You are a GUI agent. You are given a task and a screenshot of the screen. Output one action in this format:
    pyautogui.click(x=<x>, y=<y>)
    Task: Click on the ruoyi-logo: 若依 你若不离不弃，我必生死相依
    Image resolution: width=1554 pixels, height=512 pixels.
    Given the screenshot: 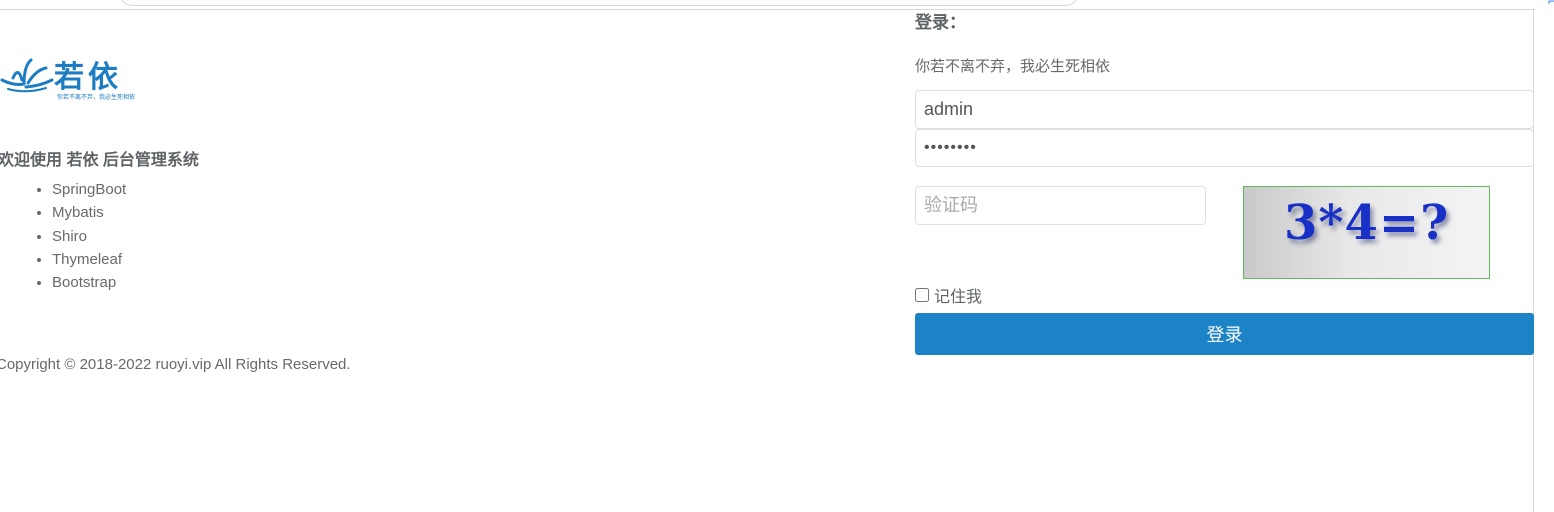 What is the action you would take?
    pyautogui.click(x=75, y=81)
    